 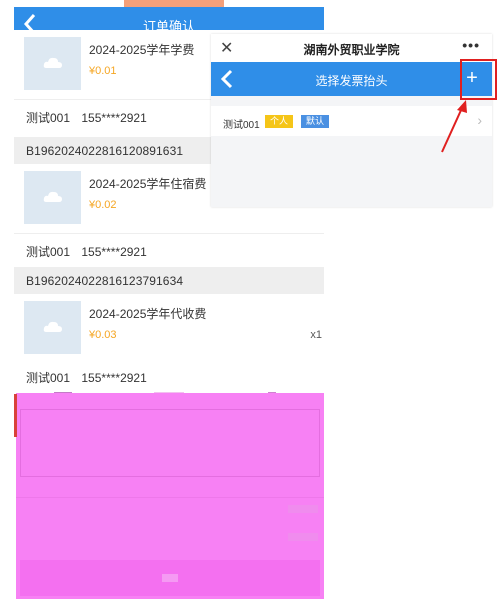 I want to click on list-item: 2024-2025学年代收费 ¥0.03 x1, so click(x=169, y=329).